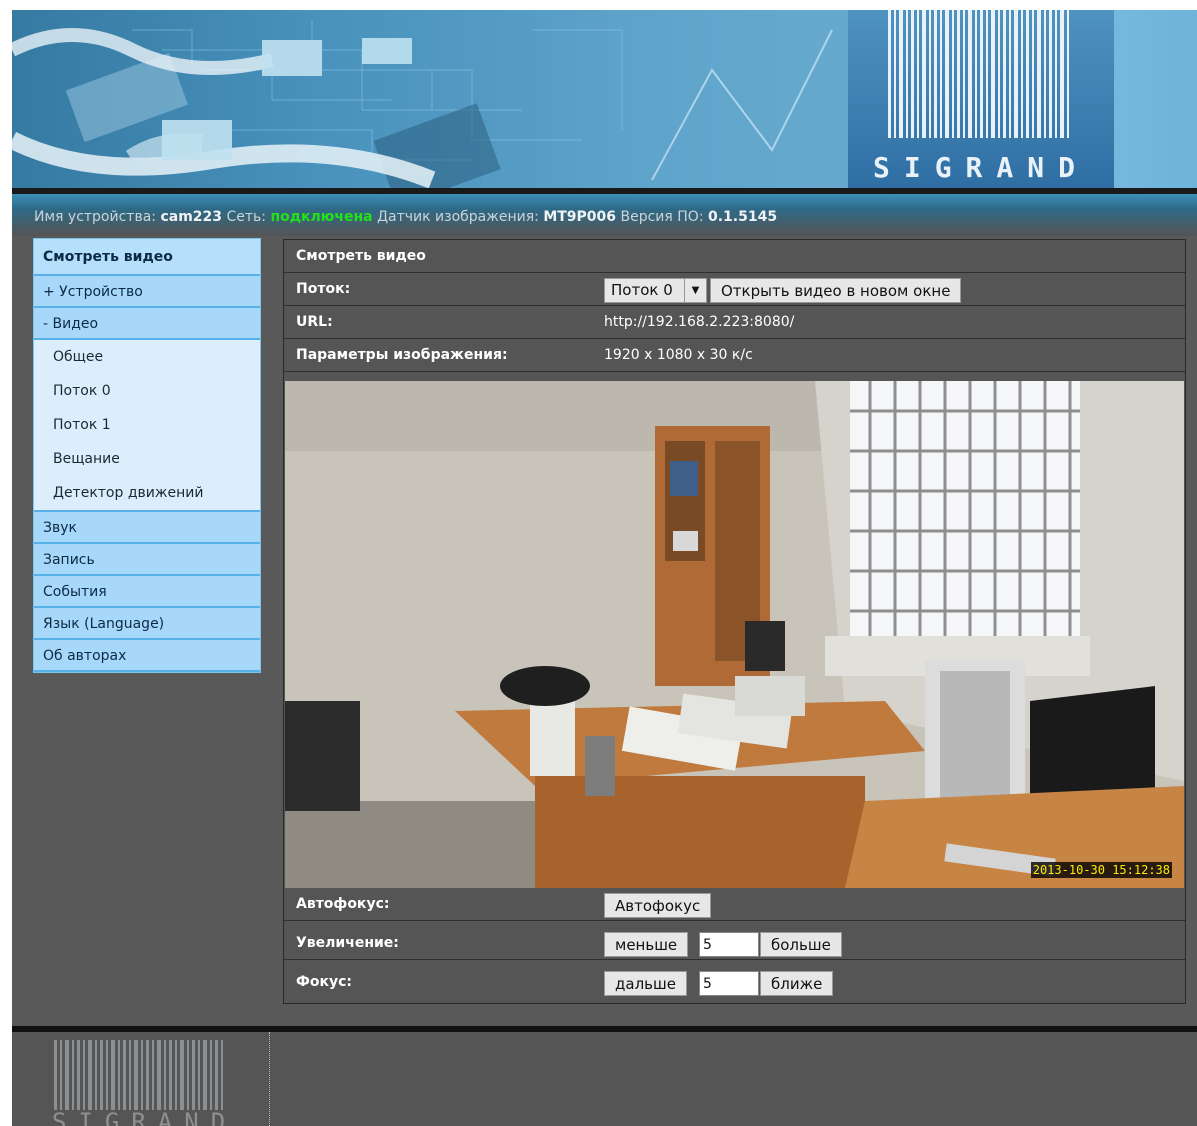  Describe the element at coordinates (743, 217) in the screenshot. I see `version-value: 0.1.5145` at that location.